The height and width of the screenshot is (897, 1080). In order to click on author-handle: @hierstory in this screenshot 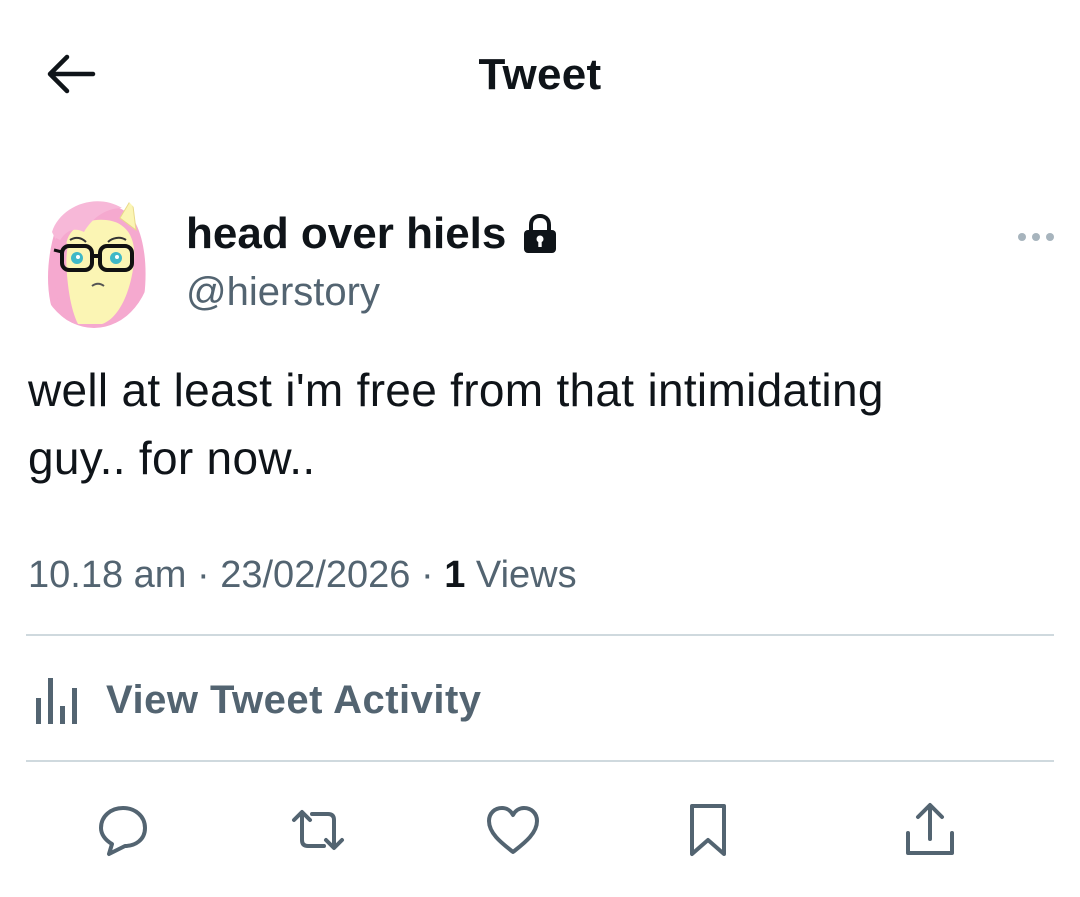, I will do `click(283, 292)`.